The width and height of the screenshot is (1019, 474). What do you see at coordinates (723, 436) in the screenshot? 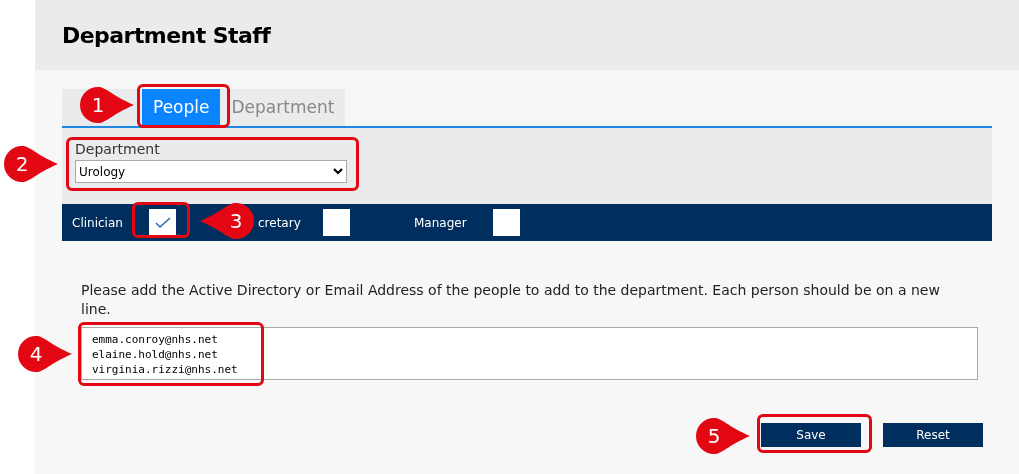
I see `callout-marker: 5` at bounding box center [723, 436].